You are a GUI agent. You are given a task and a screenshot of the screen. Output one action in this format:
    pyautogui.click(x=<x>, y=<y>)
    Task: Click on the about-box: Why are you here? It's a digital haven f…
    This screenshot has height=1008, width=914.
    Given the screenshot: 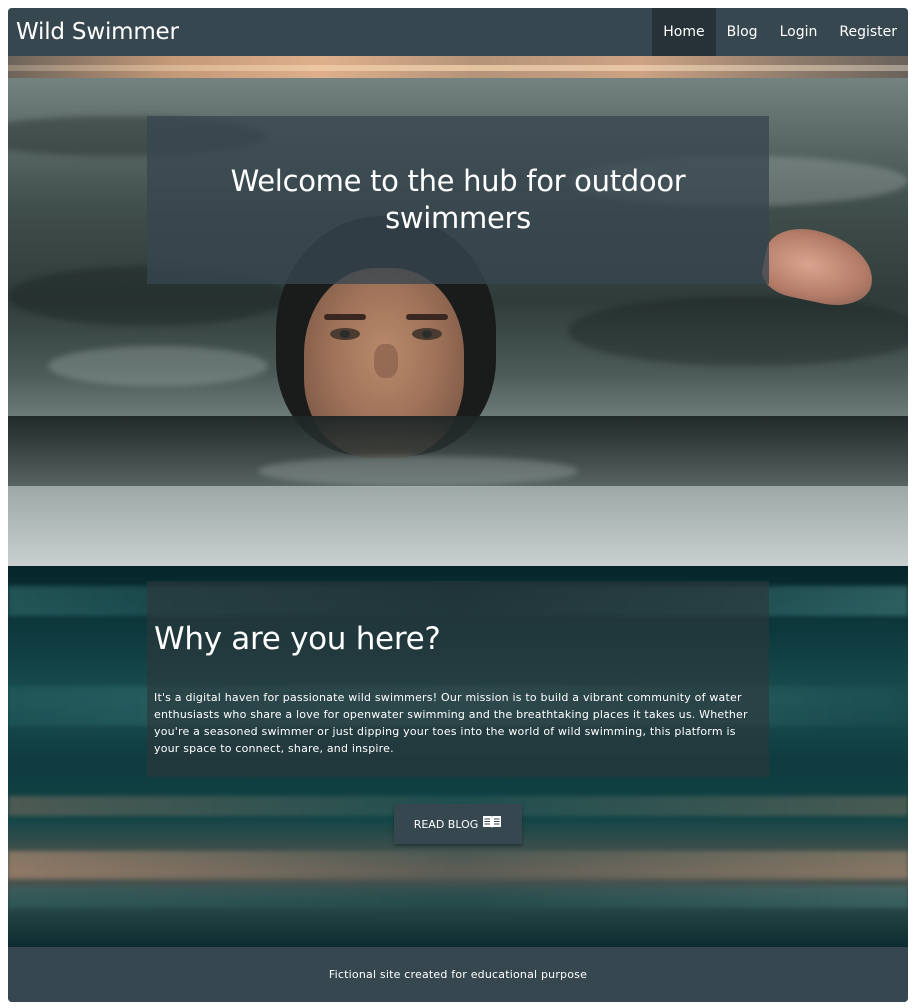 What is the action you would take?
    pyautogui.click(x=458, y=679)
    